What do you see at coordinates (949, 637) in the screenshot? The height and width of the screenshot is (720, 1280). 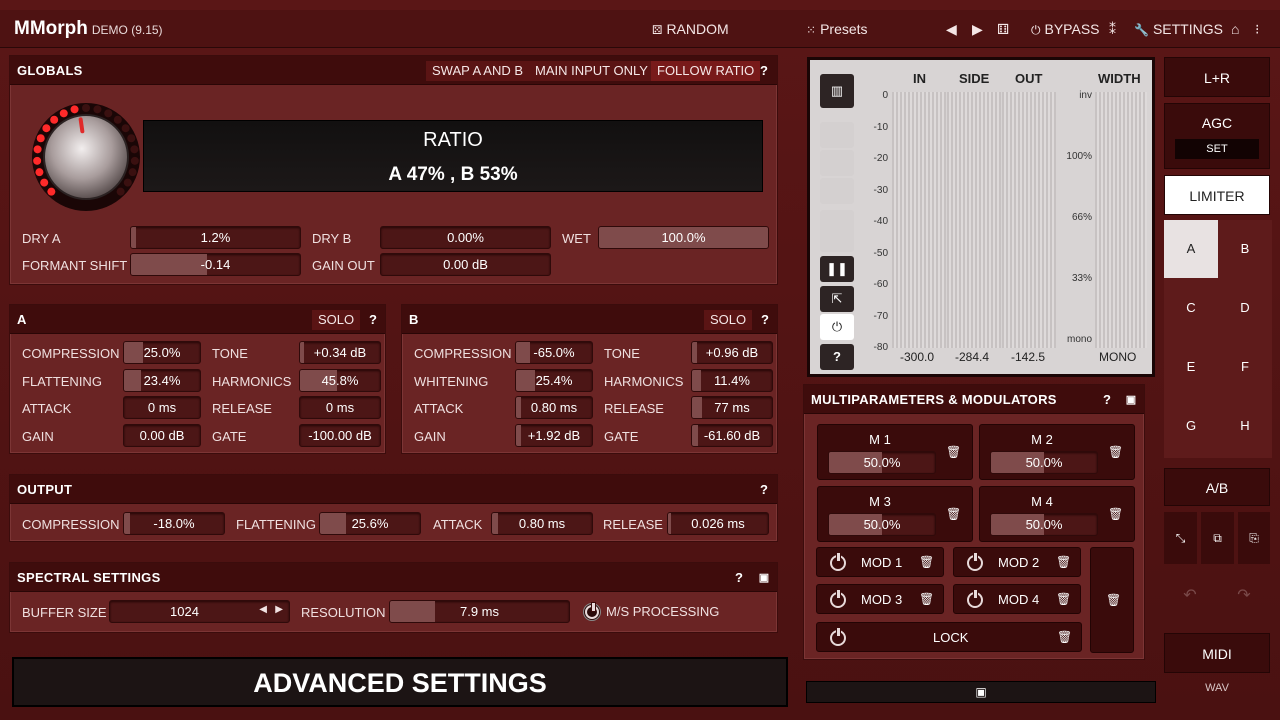 I see `lock-button: LOCK 🗑` at bounding box center [949, 637].